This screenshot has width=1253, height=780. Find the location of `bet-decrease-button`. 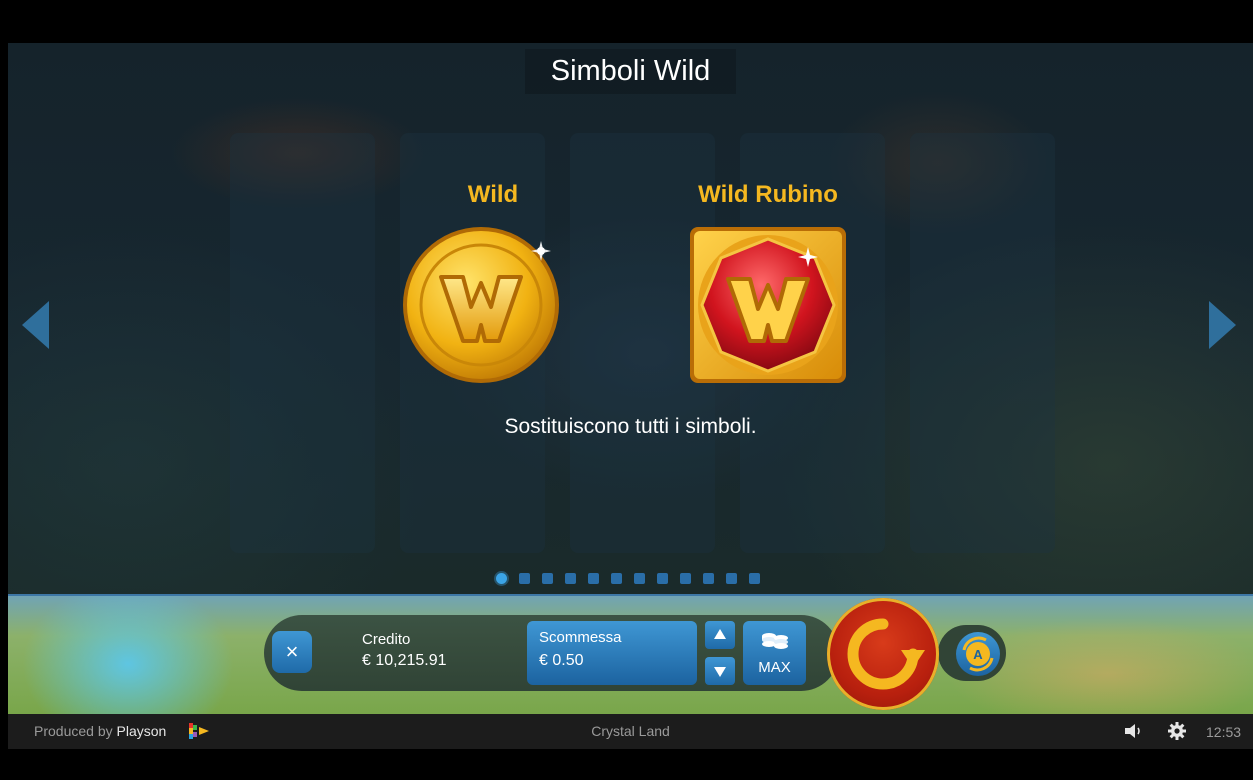

bet-decrease-button is located at coordinates (720, 671).